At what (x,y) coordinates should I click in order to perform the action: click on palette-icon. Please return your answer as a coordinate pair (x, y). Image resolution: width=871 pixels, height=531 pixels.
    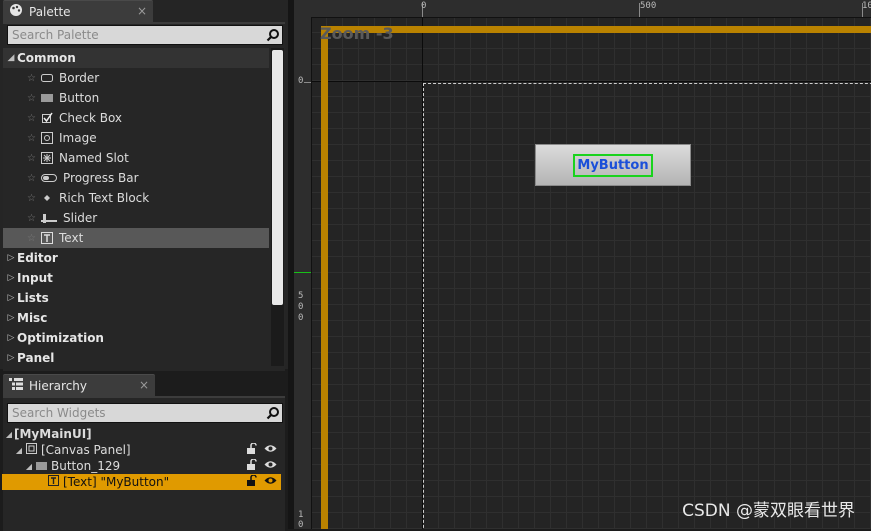
    Looking at the image, I should click on (16, 11).